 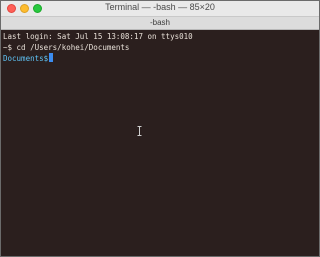 What do you see at coordinates (66, 47) in the screenshot?
I see `cd-command-line: ~$ cd /Users/kohei/Documents` at bounding box center [66, 47].